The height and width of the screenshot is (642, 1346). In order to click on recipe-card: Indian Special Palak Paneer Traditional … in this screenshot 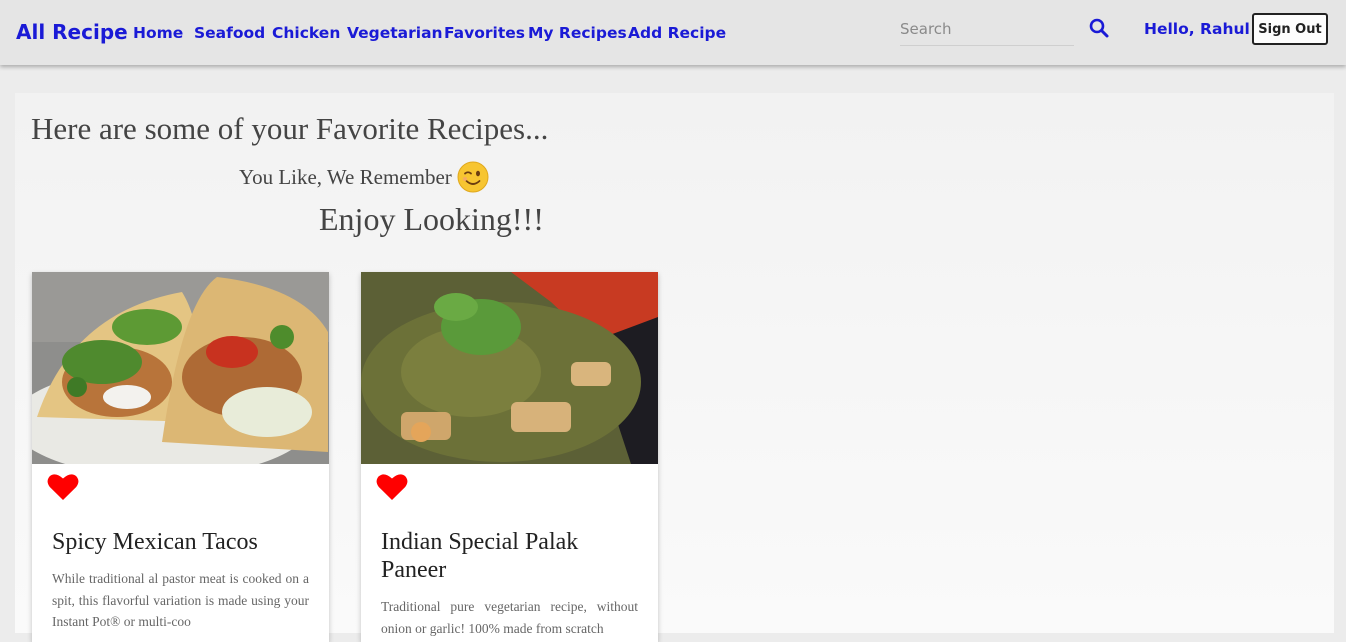, I will do `click(509, 457)`.